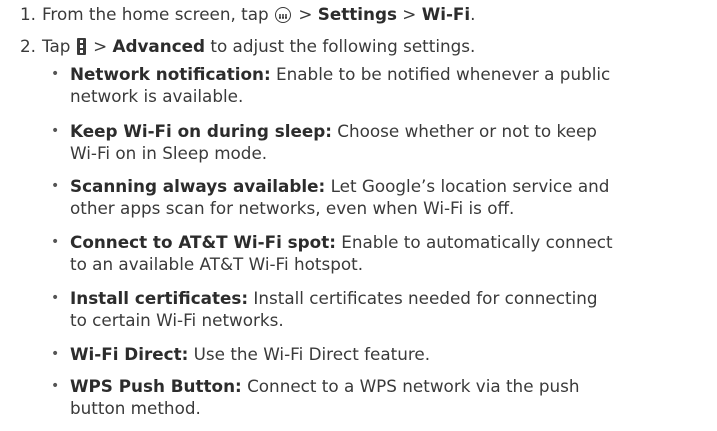  Describe the element at coordinates (410, 386) in the screenshot. I see `setting-desc: Connect to a WPS network via the push` at that location.